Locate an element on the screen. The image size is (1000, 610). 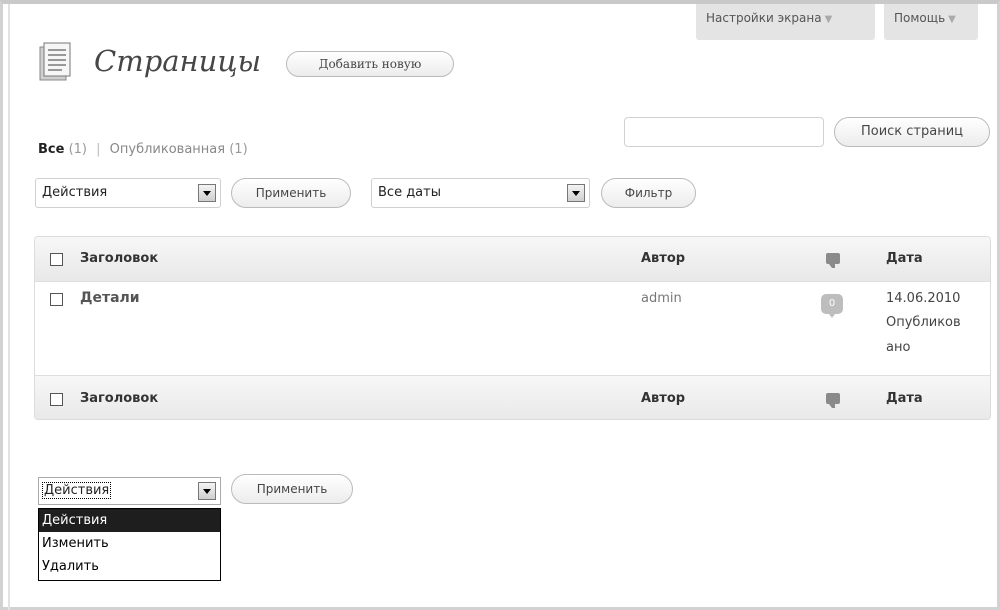
row-status-line2: ано is located at coordinates (898, 347).